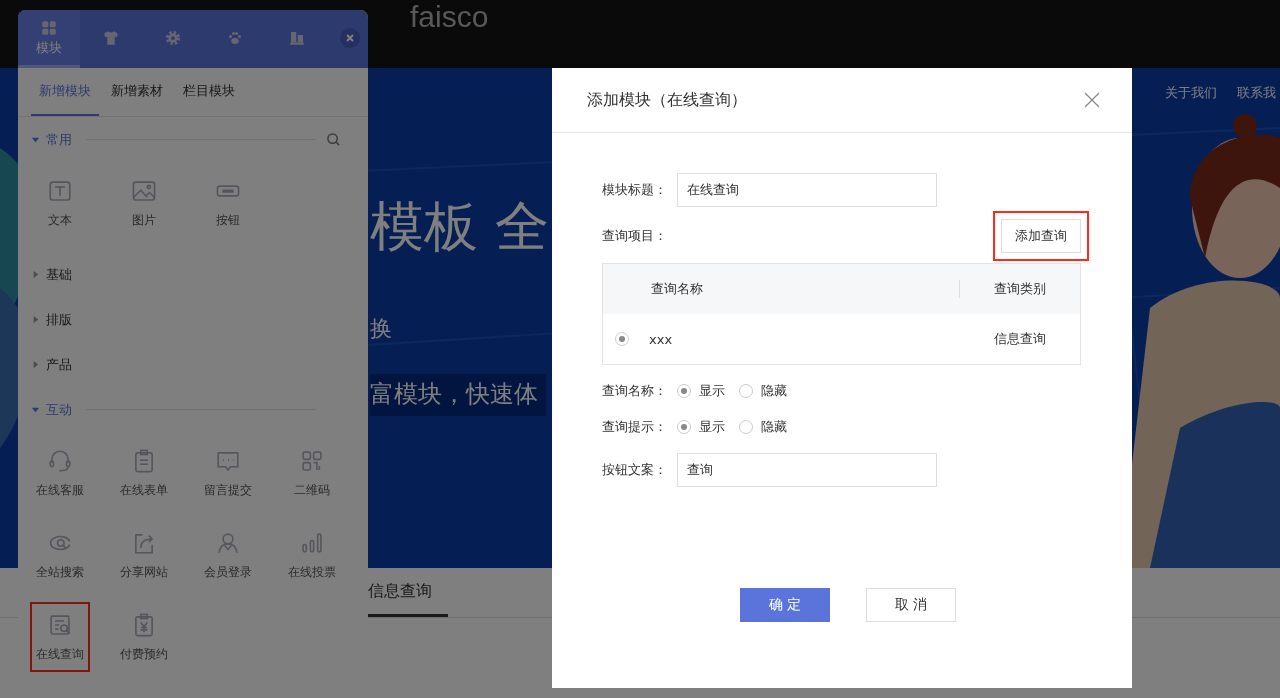 The height and width of the screenshot is (698, 1280). What do you see at coordinates (144, 555) in the screenshot?
I see `module-item: 分享网站` at bounding box center [144, 555].